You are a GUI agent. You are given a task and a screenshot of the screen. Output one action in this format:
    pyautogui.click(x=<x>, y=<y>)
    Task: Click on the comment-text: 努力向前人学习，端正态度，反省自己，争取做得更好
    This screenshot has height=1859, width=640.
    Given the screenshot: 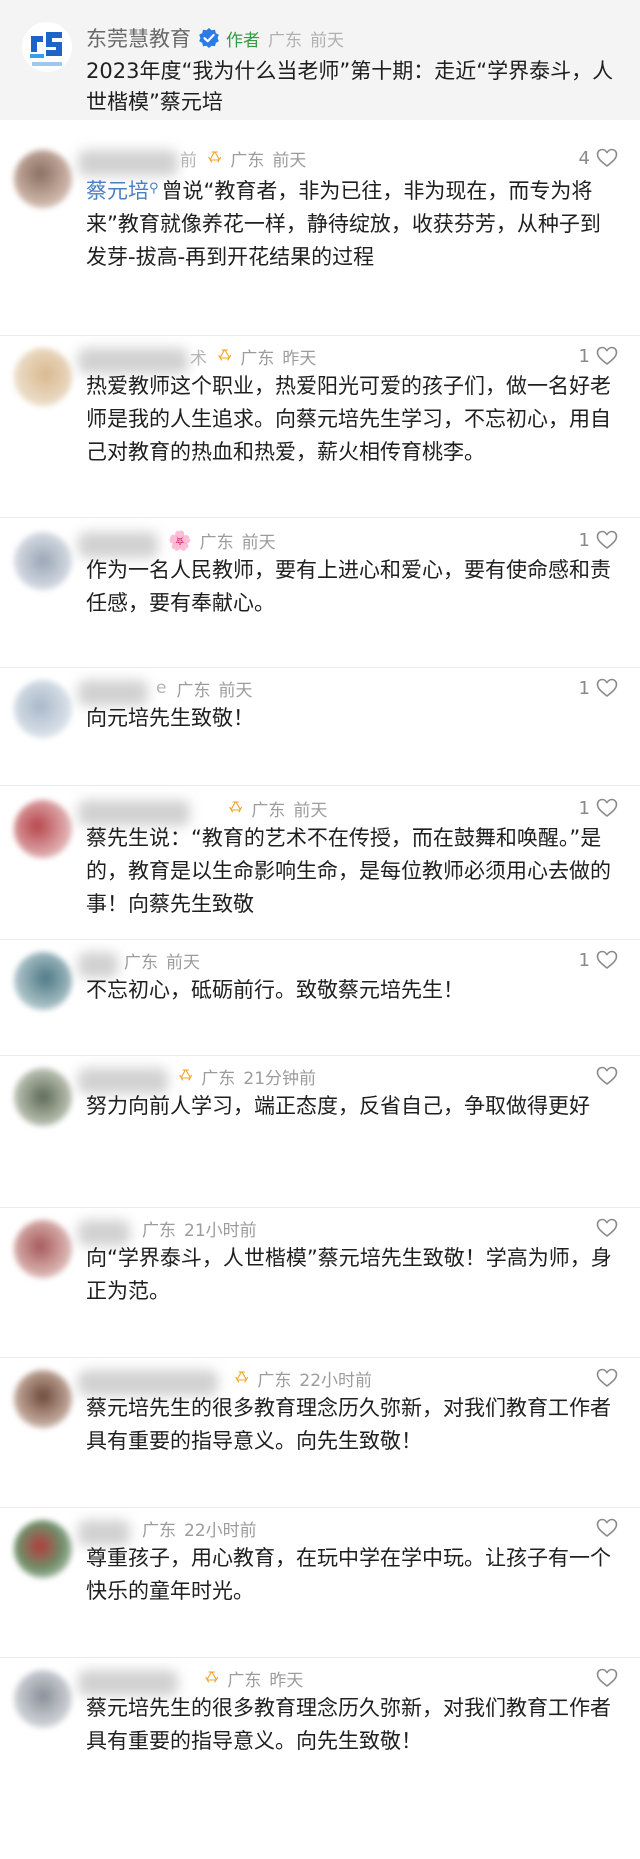 What is the action you would take?
    pyautogui.click(x=349, y=1106)
    